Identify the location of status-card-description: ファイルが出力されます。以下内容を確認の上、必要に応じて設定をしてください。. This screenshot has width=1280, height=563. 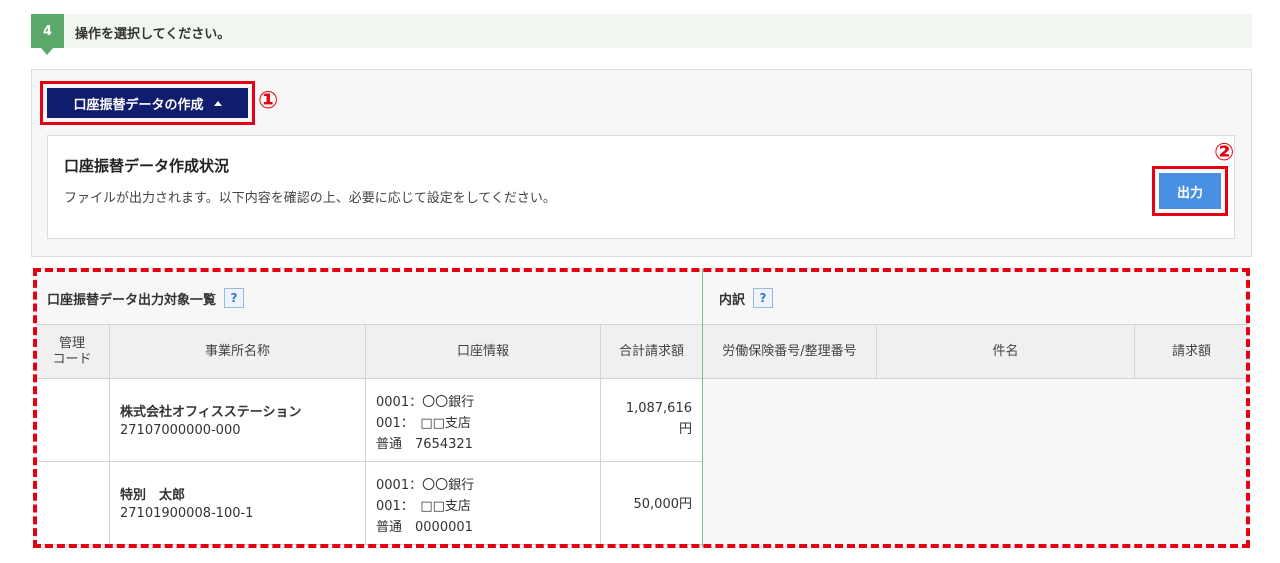
(310, 198).